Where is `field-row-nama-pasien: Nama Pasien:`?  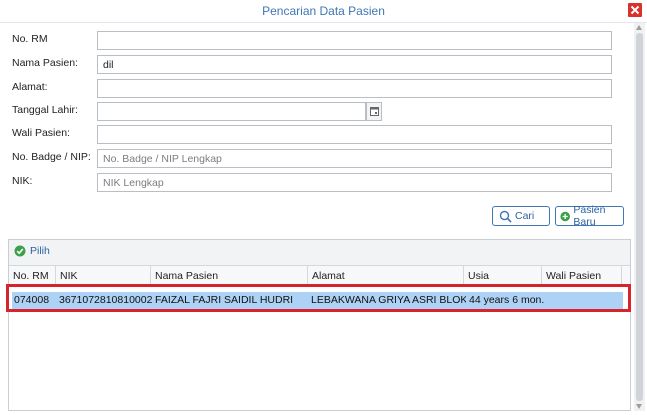 field-row-nama-pasien: Nama Pasien: is located at coordinates (317, 66).